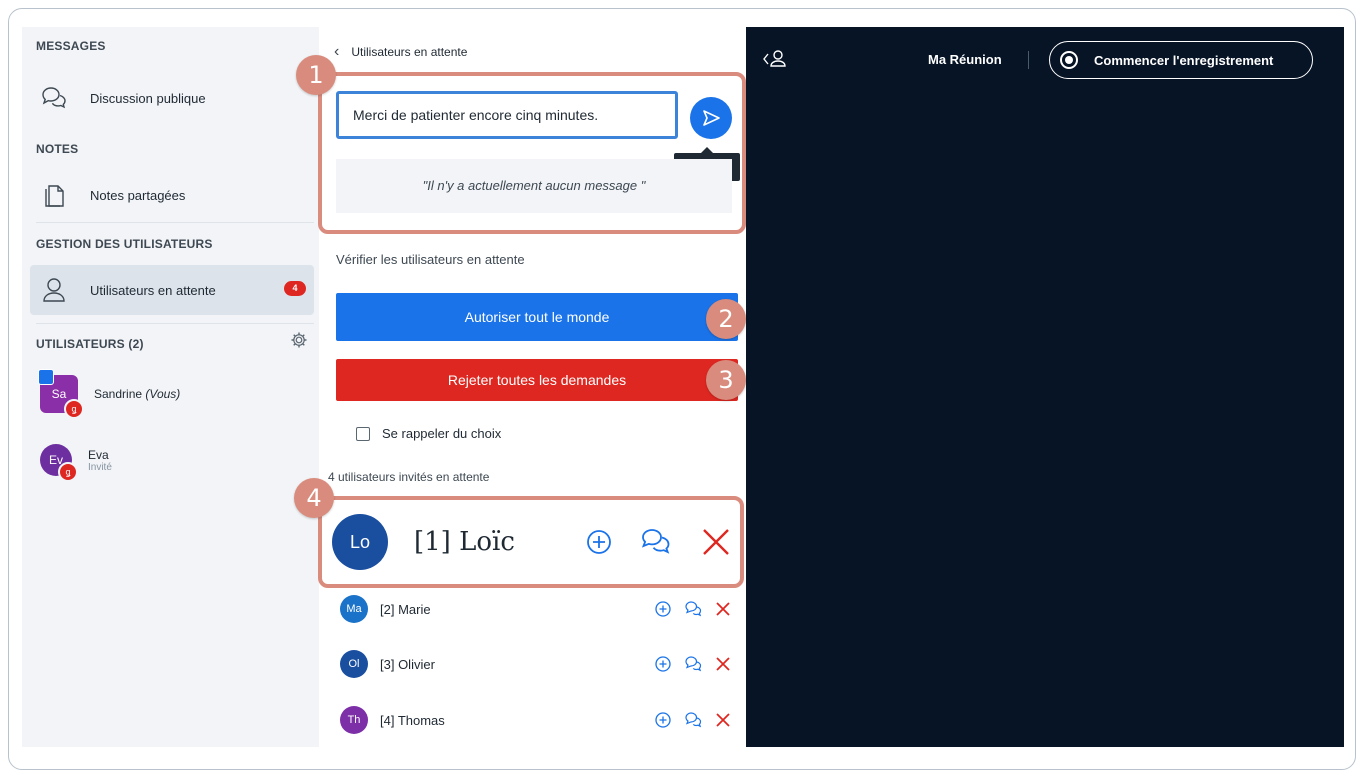 The height and width of the screenshot is (770, 1360). Describe the element at coordinates (540, 720) in the screenshot. I see `guest-list-item: Th [4] Thomas` at that location.